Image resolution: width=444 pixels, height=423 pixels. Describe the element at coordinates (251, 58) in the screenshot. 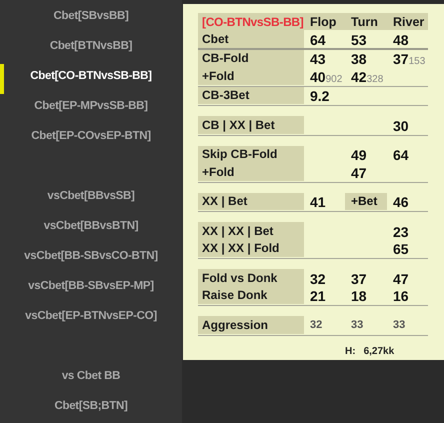

I see `row-label: CB-Fold` at that location.